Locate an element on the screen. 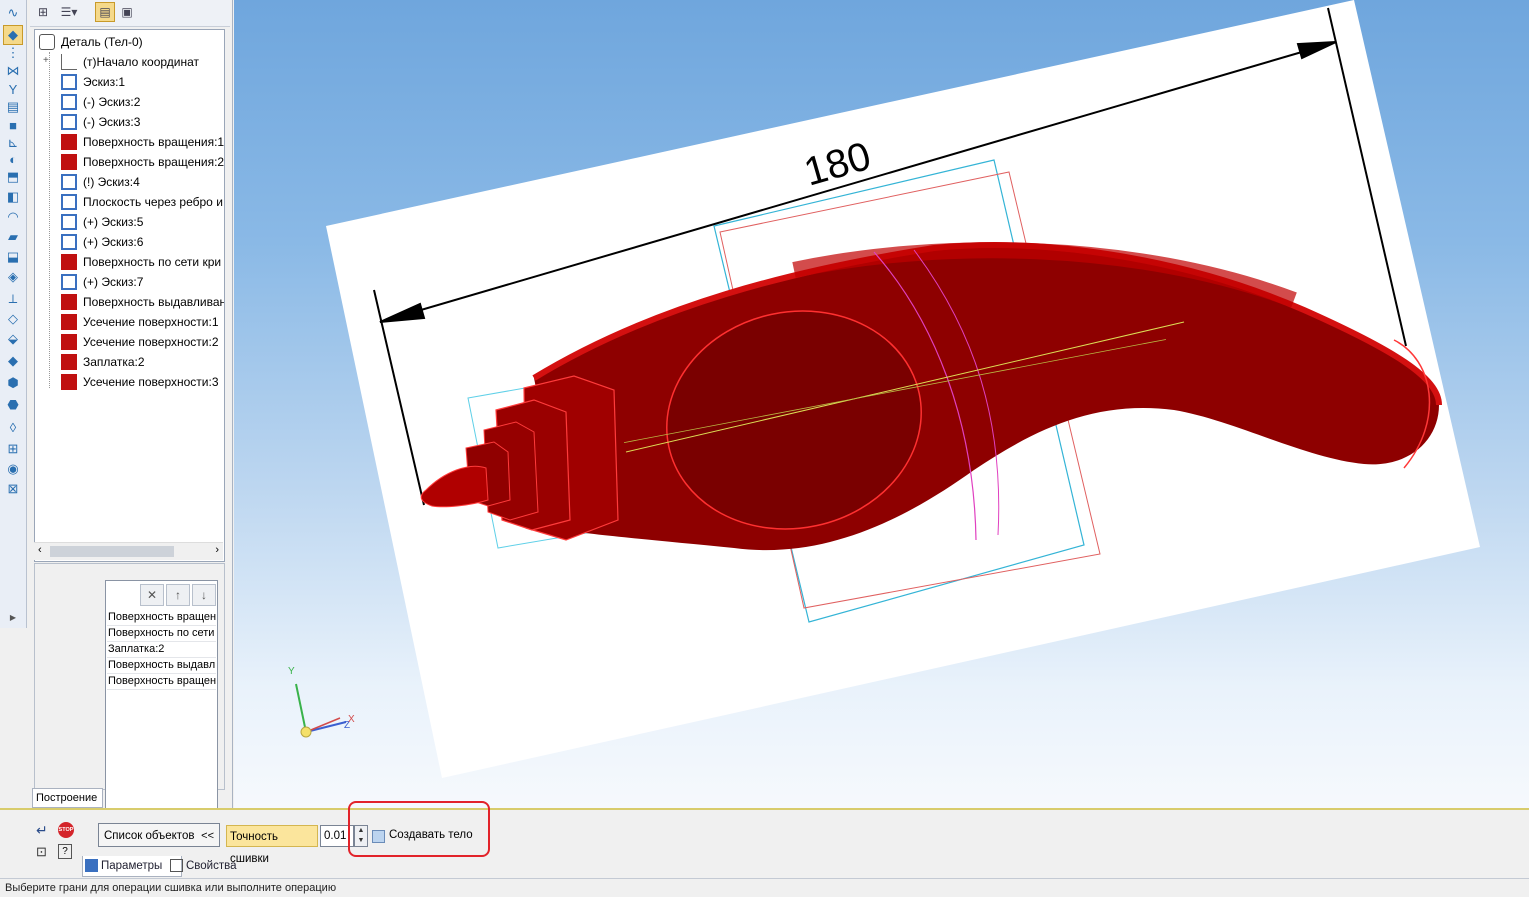 Image resolution: width=1529 pixels, height=897 pixels. scroll-left-icon: ‹ is located at coordinates (40, 550).